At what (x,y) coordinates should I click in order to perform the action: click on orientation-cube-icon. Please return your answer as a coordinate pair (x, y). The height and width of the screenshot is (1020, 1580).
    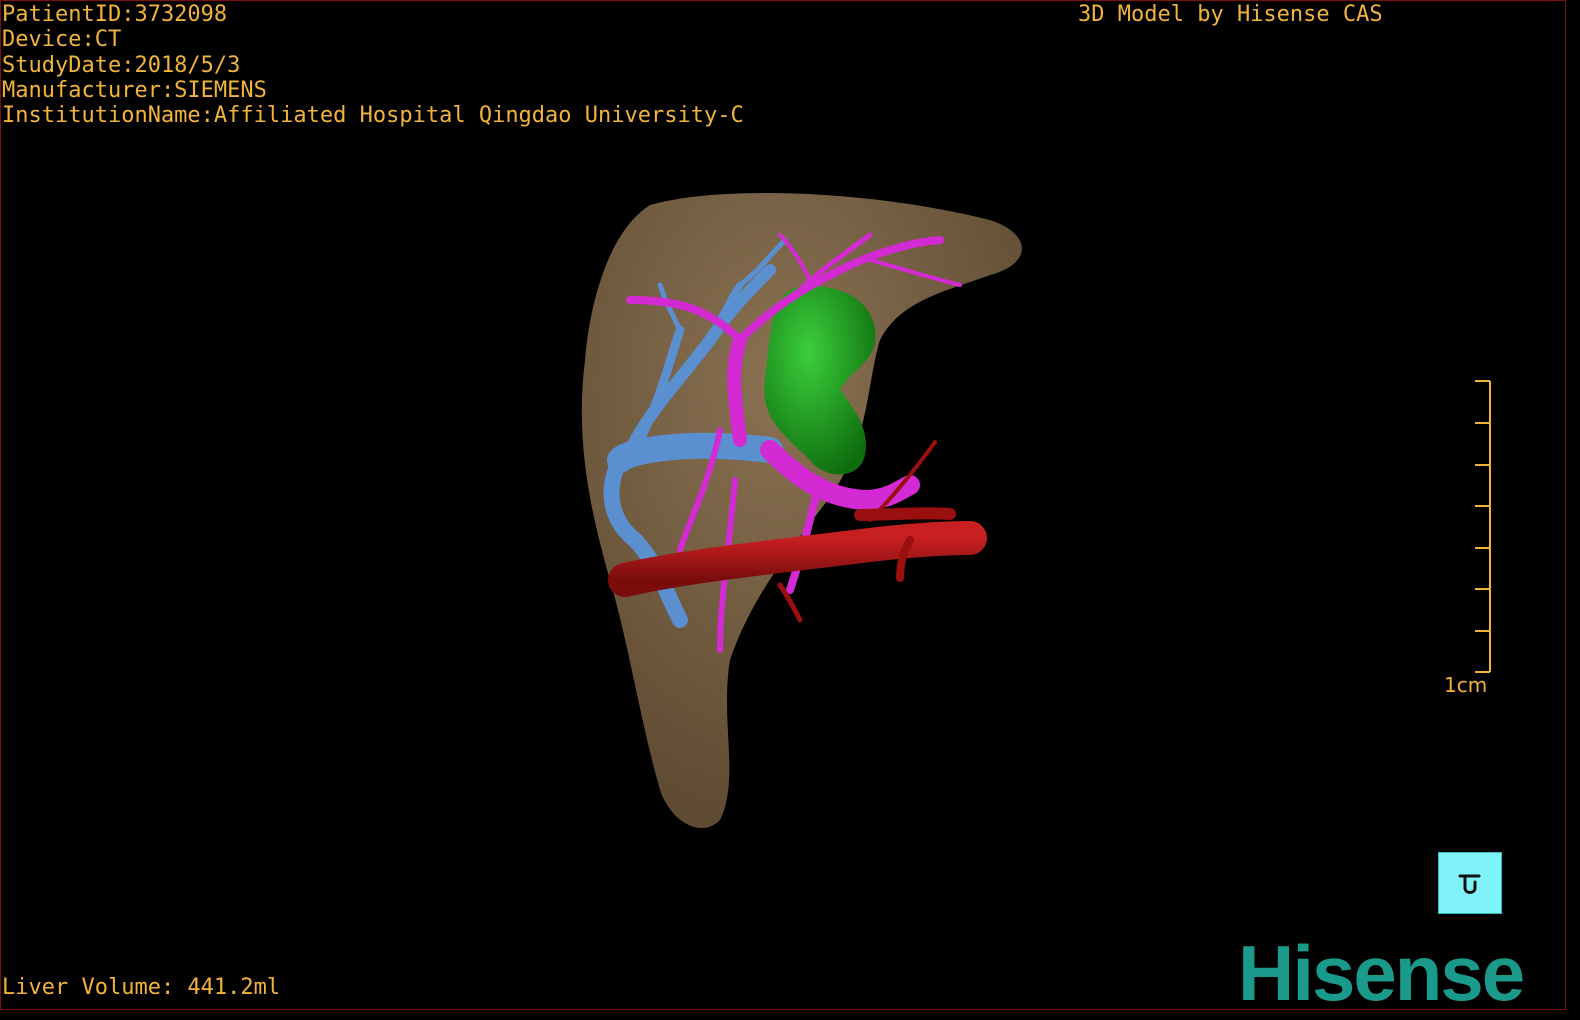
    Looking at the image, I should click on (1469, 884).